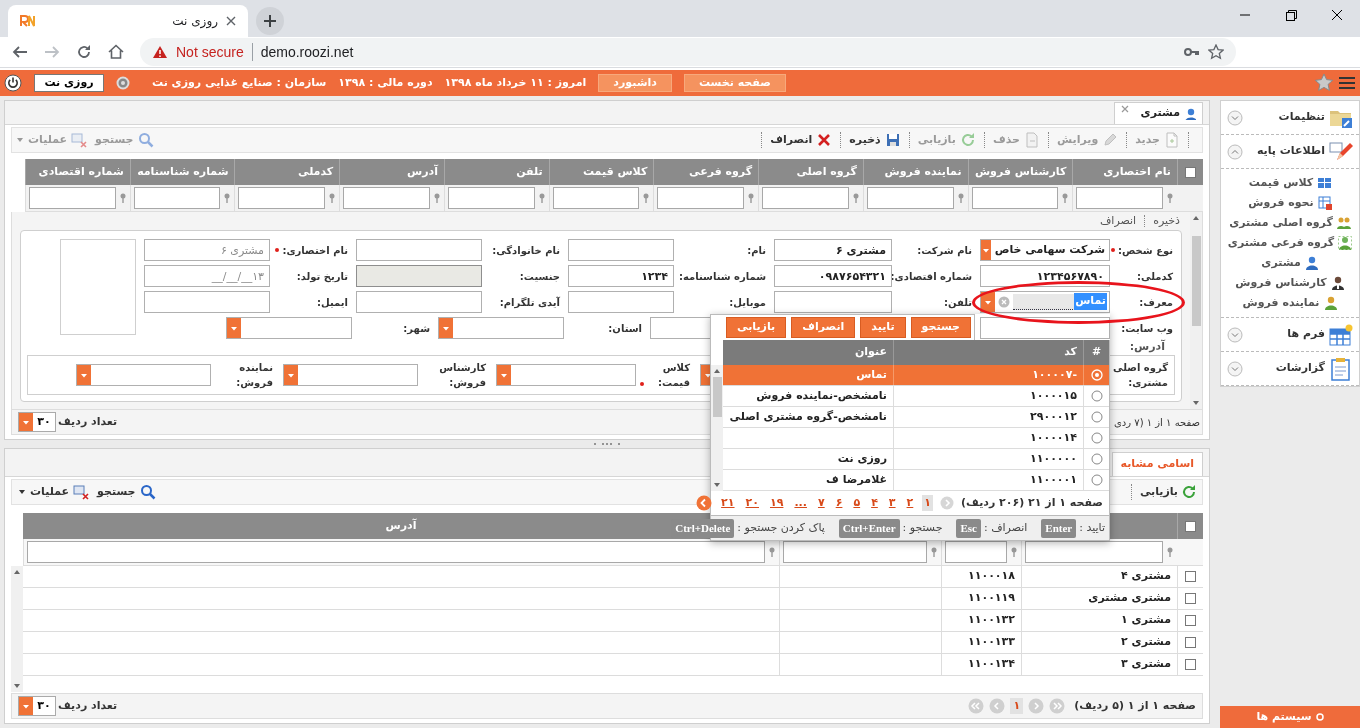  Describe the element at coordinates (123, 83) in the screenshot. I see `circle-icon` at that location.